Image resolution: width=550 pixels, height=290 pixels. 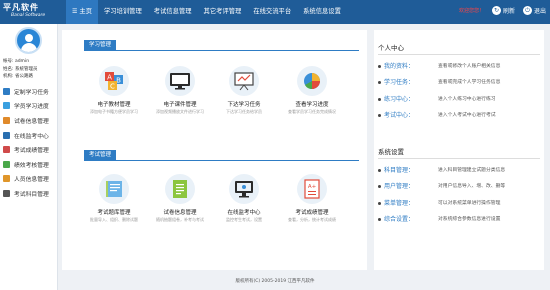 What do you see at coordinates (496, 10) in the screenshot?
I see `refresh-icon: ↻` at bounding box center [496, 10].